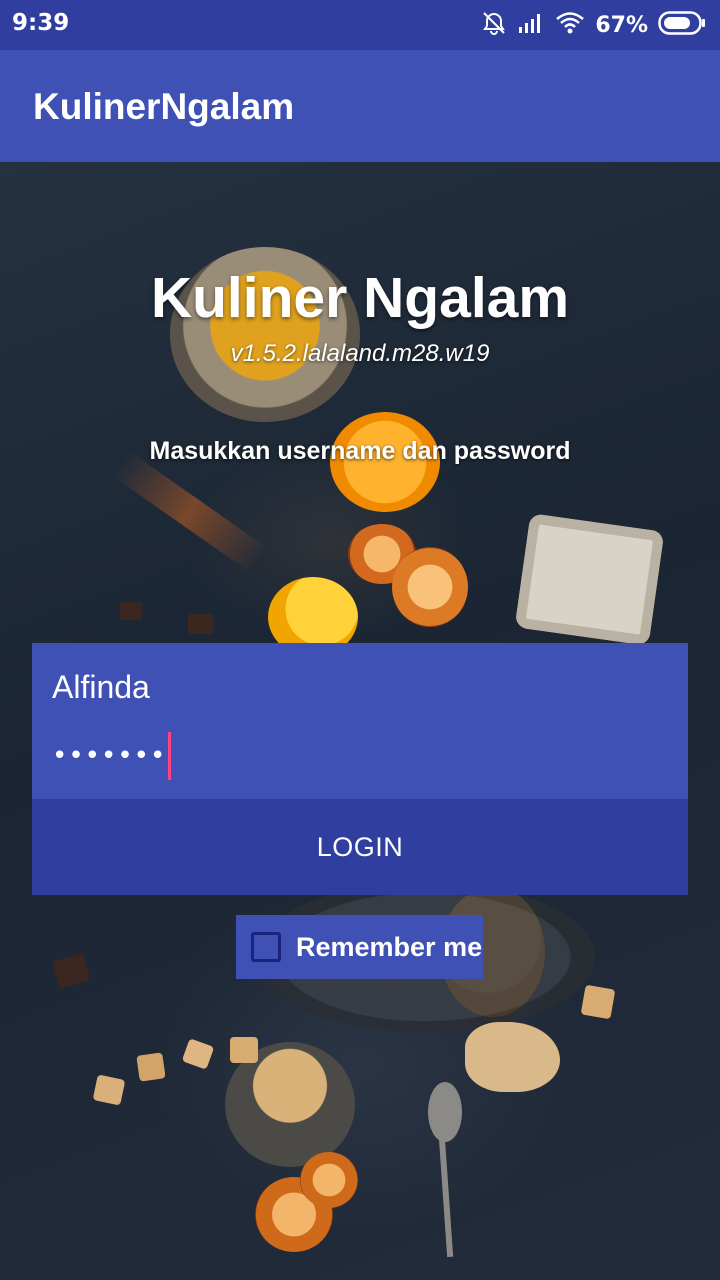 The image size is (720, 1280). Describe the element at coordinates (360, 25) in the screenshot. I see `status-bar: 9:39 67%` at that location.